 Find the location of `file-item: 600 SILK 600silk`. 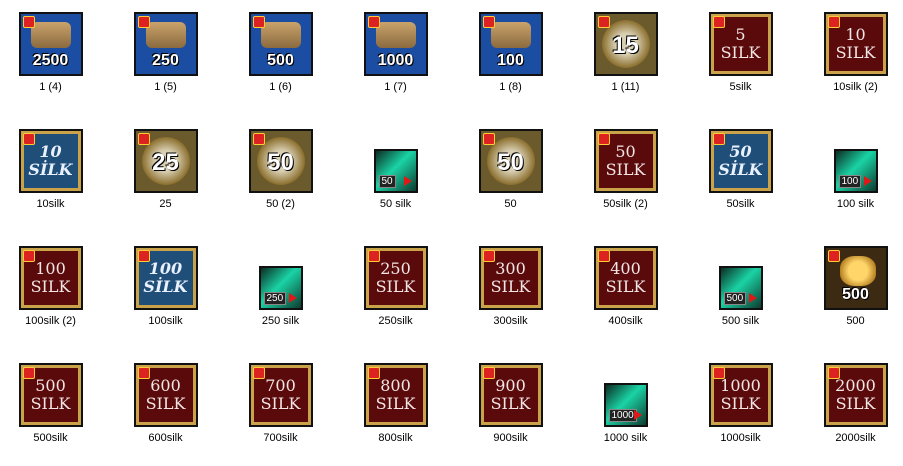

file-item: 600 SILK 600silk is located at coordinates (165, 408).